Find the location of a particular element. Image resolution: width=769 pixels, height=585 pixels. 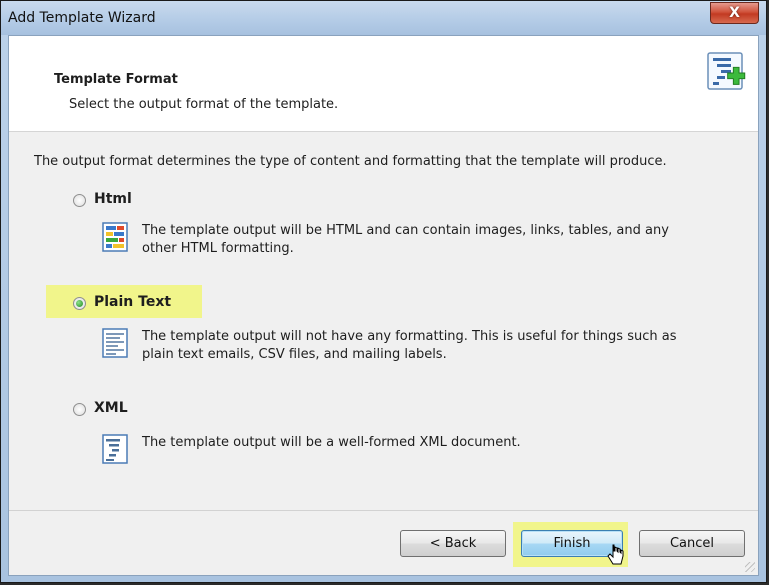

mouse-cursor-icon is located at coordinates (615, 554).